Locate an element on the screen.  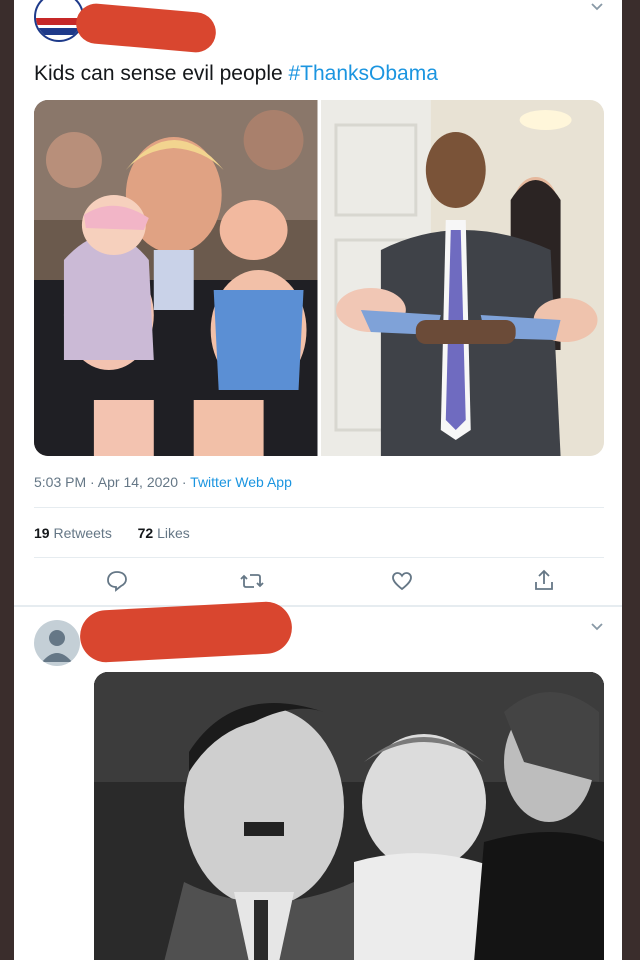
tweet-stats: 19 Retweets 72 Likes is located at coordinates (112, 533).